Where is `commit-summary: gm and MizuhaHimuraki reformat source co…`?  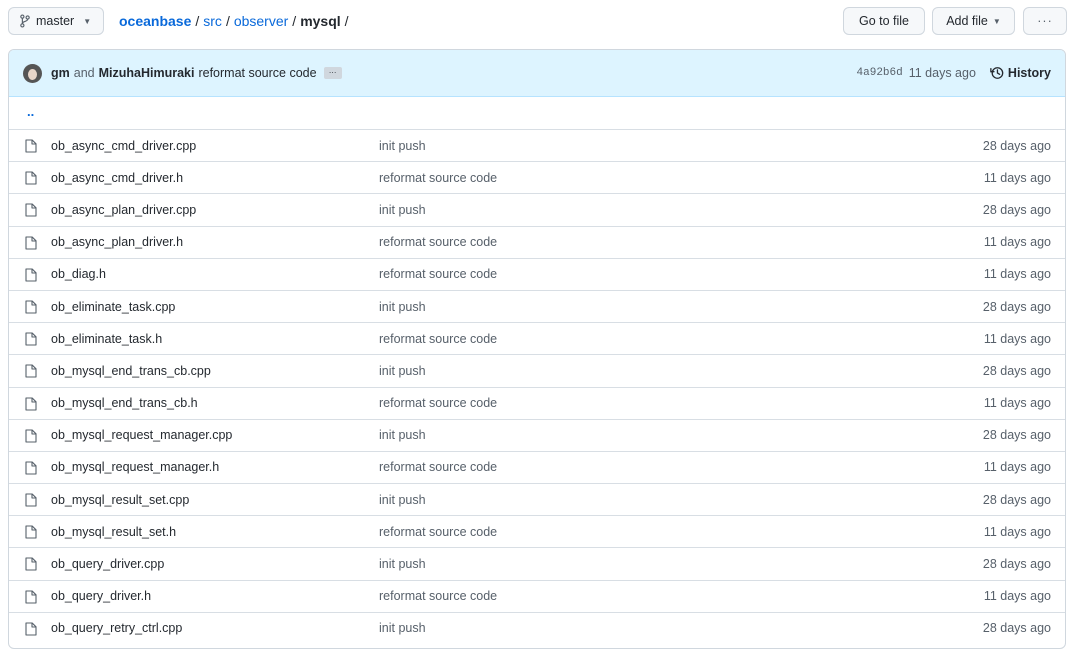 commit-summary: gm and MizuhaHimuraki reformat source co… is located at coordinates (196, 73).